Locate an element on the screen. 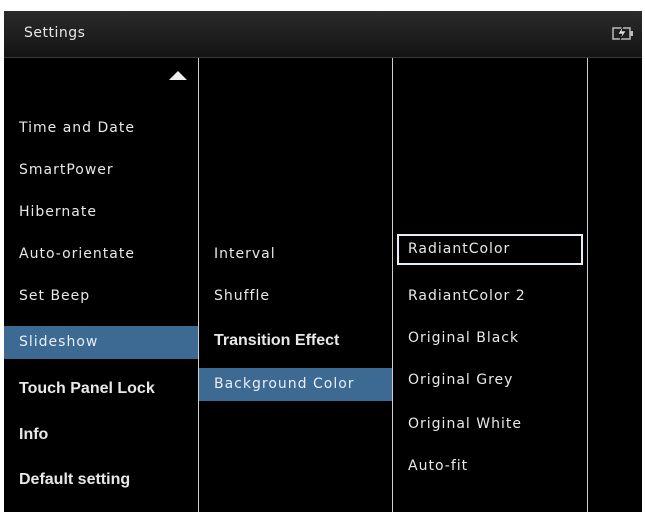  option-radiantcolor-2: RadiantColor 2 is located at coordinates (490, 296).